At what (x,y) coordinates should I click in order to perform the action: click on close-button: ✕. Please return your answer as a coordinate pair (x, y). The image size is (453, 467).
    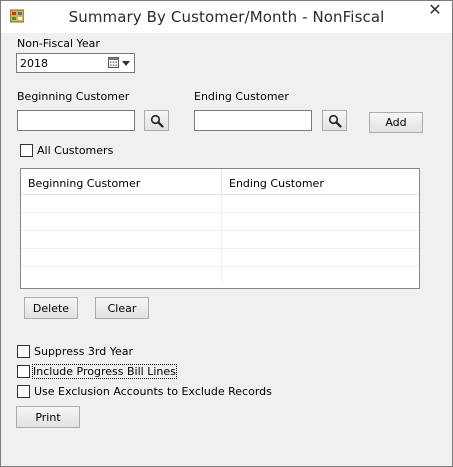
    Looking at the image, I should click on (435, 11).